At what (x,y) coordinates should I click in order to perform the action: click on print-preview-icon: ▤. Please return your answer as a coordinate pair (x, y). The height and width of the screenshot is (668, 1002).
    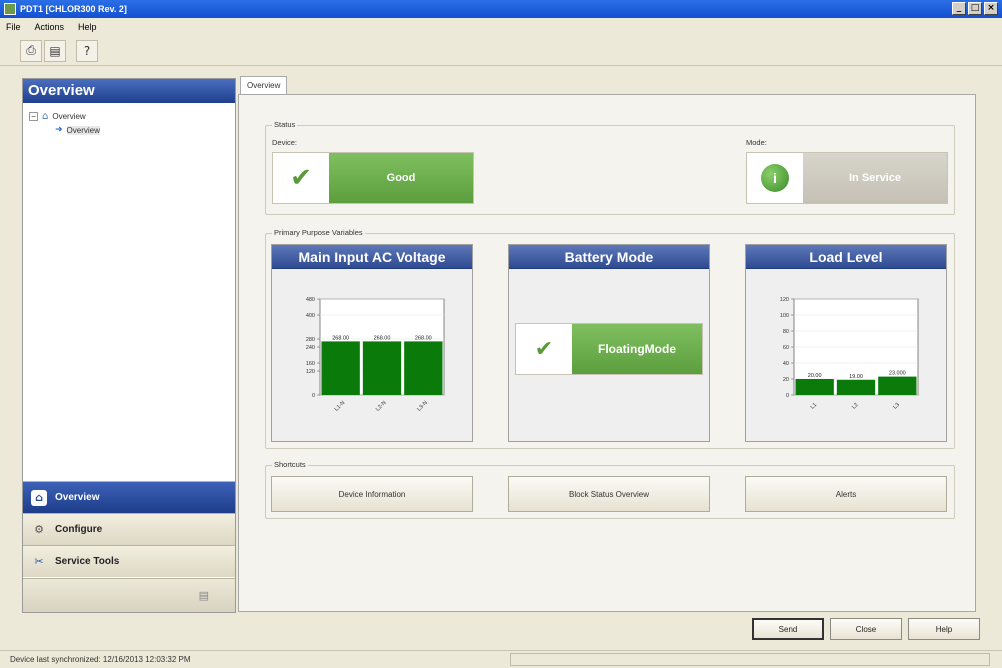
    Looking at the image, I should click on (55, 50).